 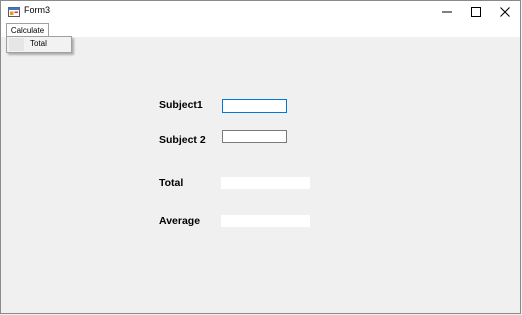 I want to click on dropdown-icon-gutter, so click(x=16, y=44).